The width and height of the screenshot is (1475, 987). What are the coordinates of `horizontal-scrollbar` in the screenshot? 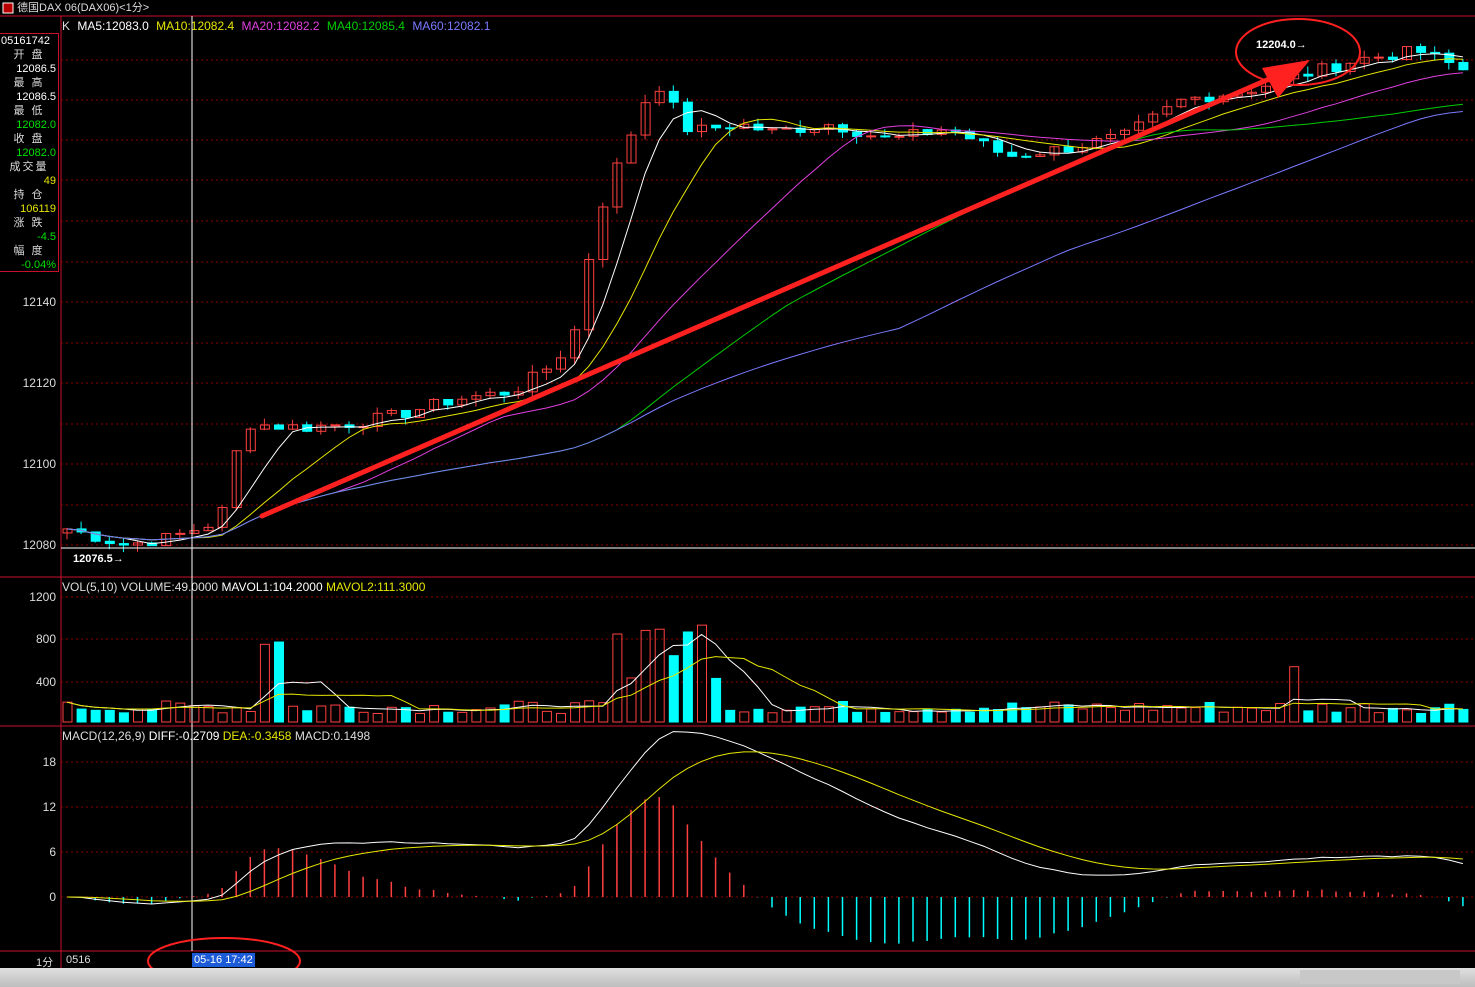 It's located at (737, 977).